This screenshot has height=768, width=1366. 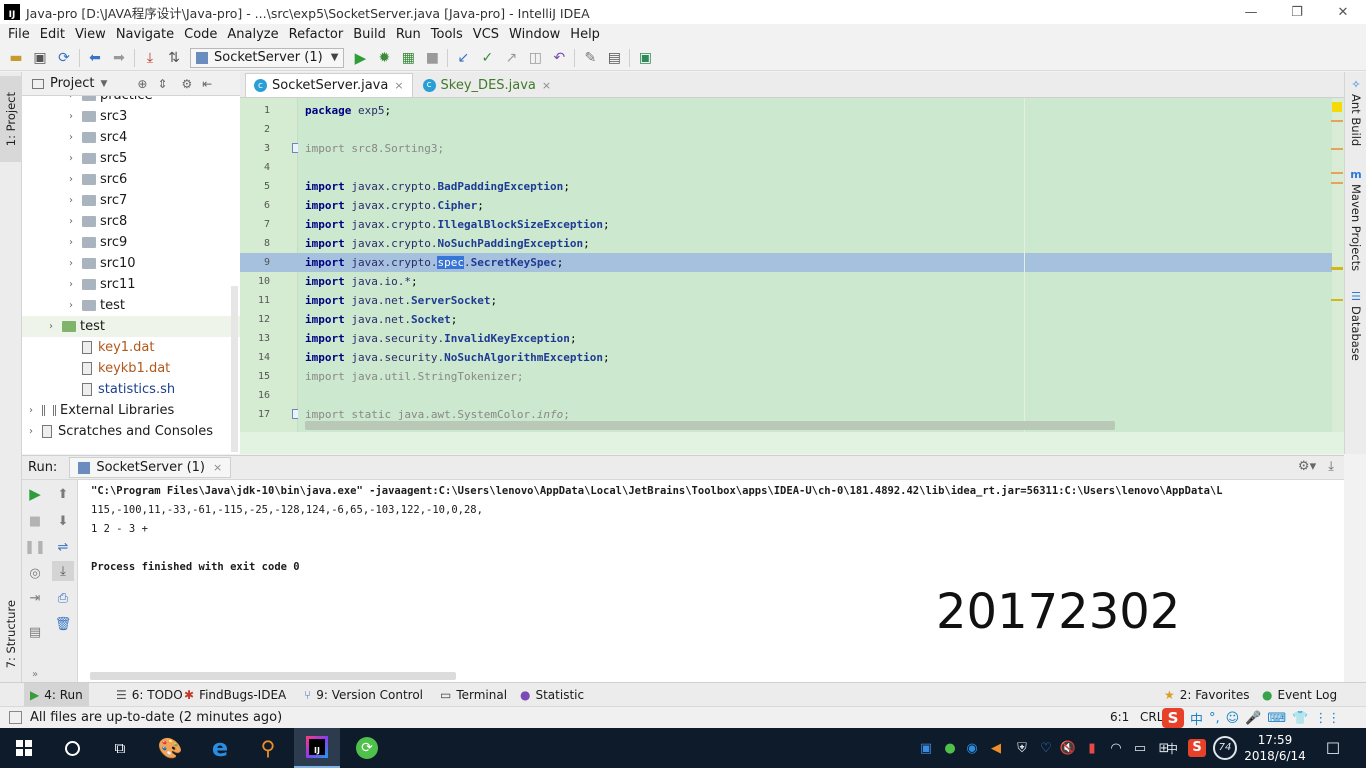 What do you see at coordinates (1140, 748) in the screenshot?
I see `battery-icon: ▭` at bounding box center [1140, 748].